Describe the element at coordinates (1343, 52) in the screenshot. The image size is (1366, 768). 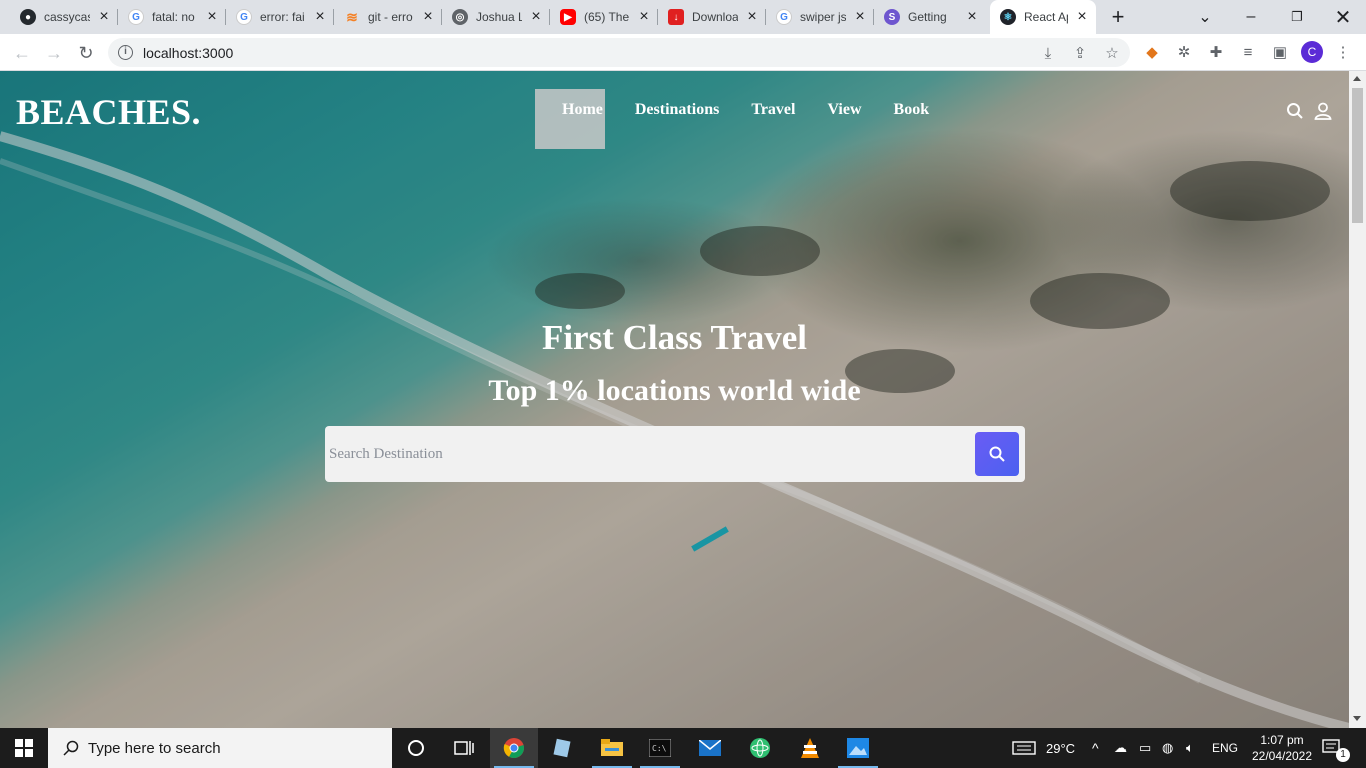
I see `menu-kebab-icon: ⋮` at that location.